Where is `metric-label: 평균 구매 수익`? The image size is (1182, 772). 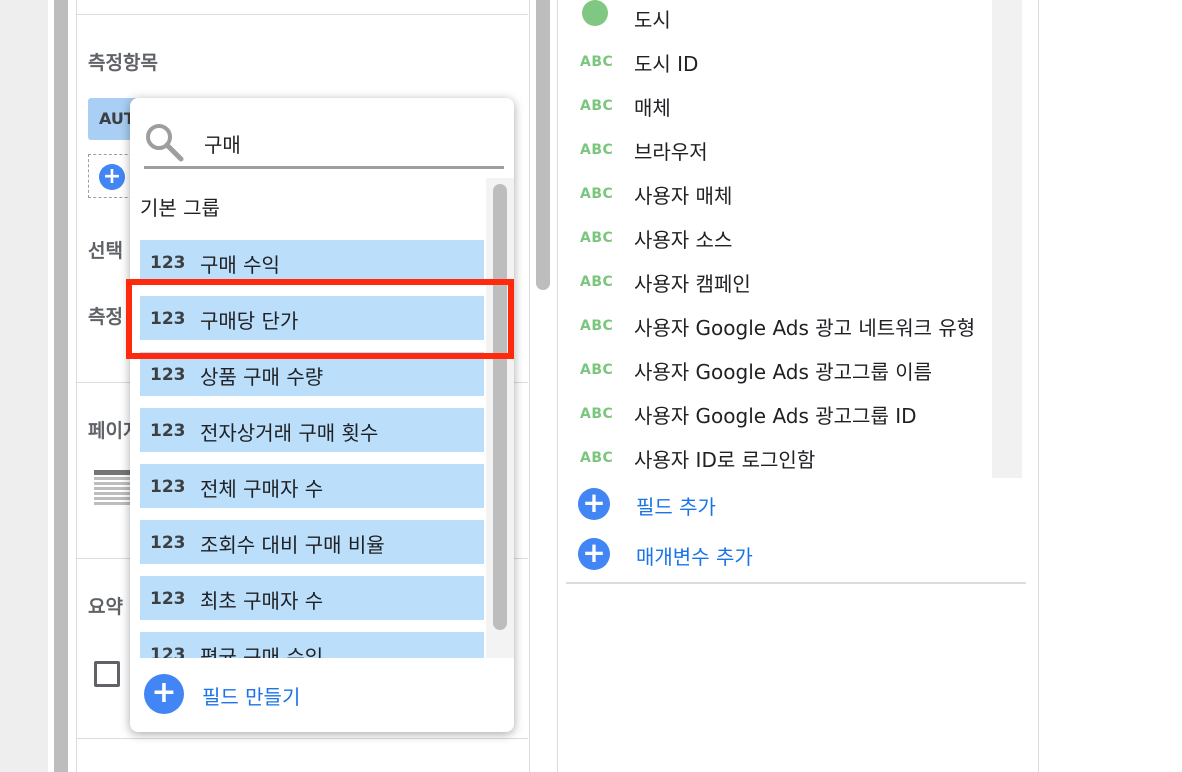
metric-label: 평균 구매 수익 is located at coordinates (262, 651).